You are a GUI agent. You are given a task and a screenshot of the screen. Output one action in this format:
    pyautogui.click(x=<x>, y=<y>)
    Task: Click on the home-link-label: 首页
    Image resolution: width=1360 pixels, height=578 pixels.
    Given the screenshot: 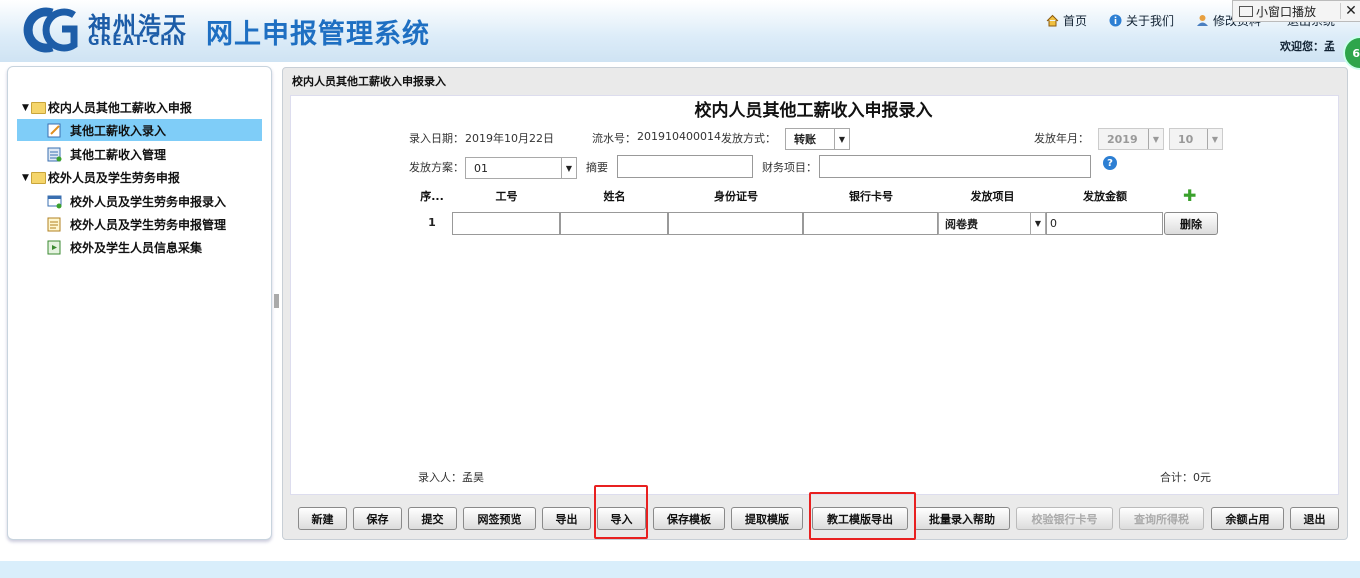 What is the action you would take?
    pyautogui.click(x=1075, y=21)
    